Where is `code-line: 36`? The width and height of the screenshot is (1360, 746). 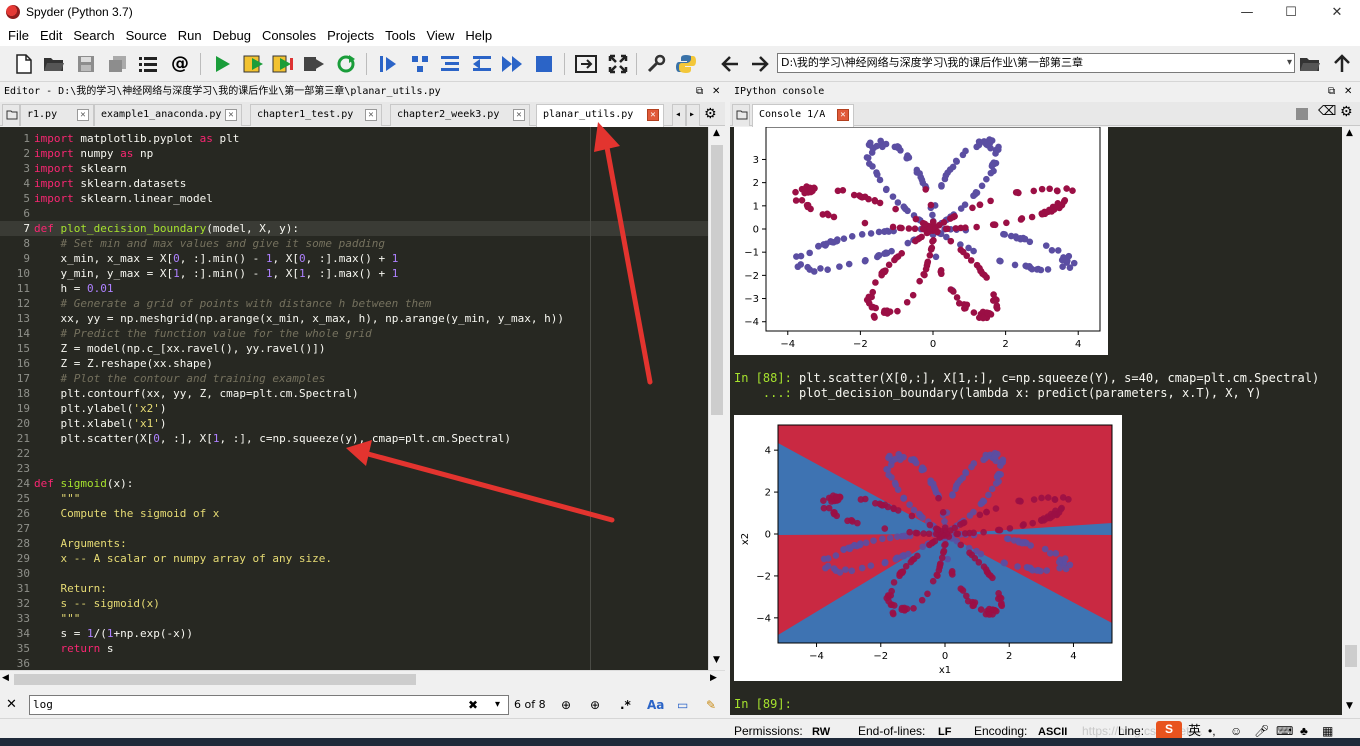 code-line: 36 is located at coordinates (354, 663).